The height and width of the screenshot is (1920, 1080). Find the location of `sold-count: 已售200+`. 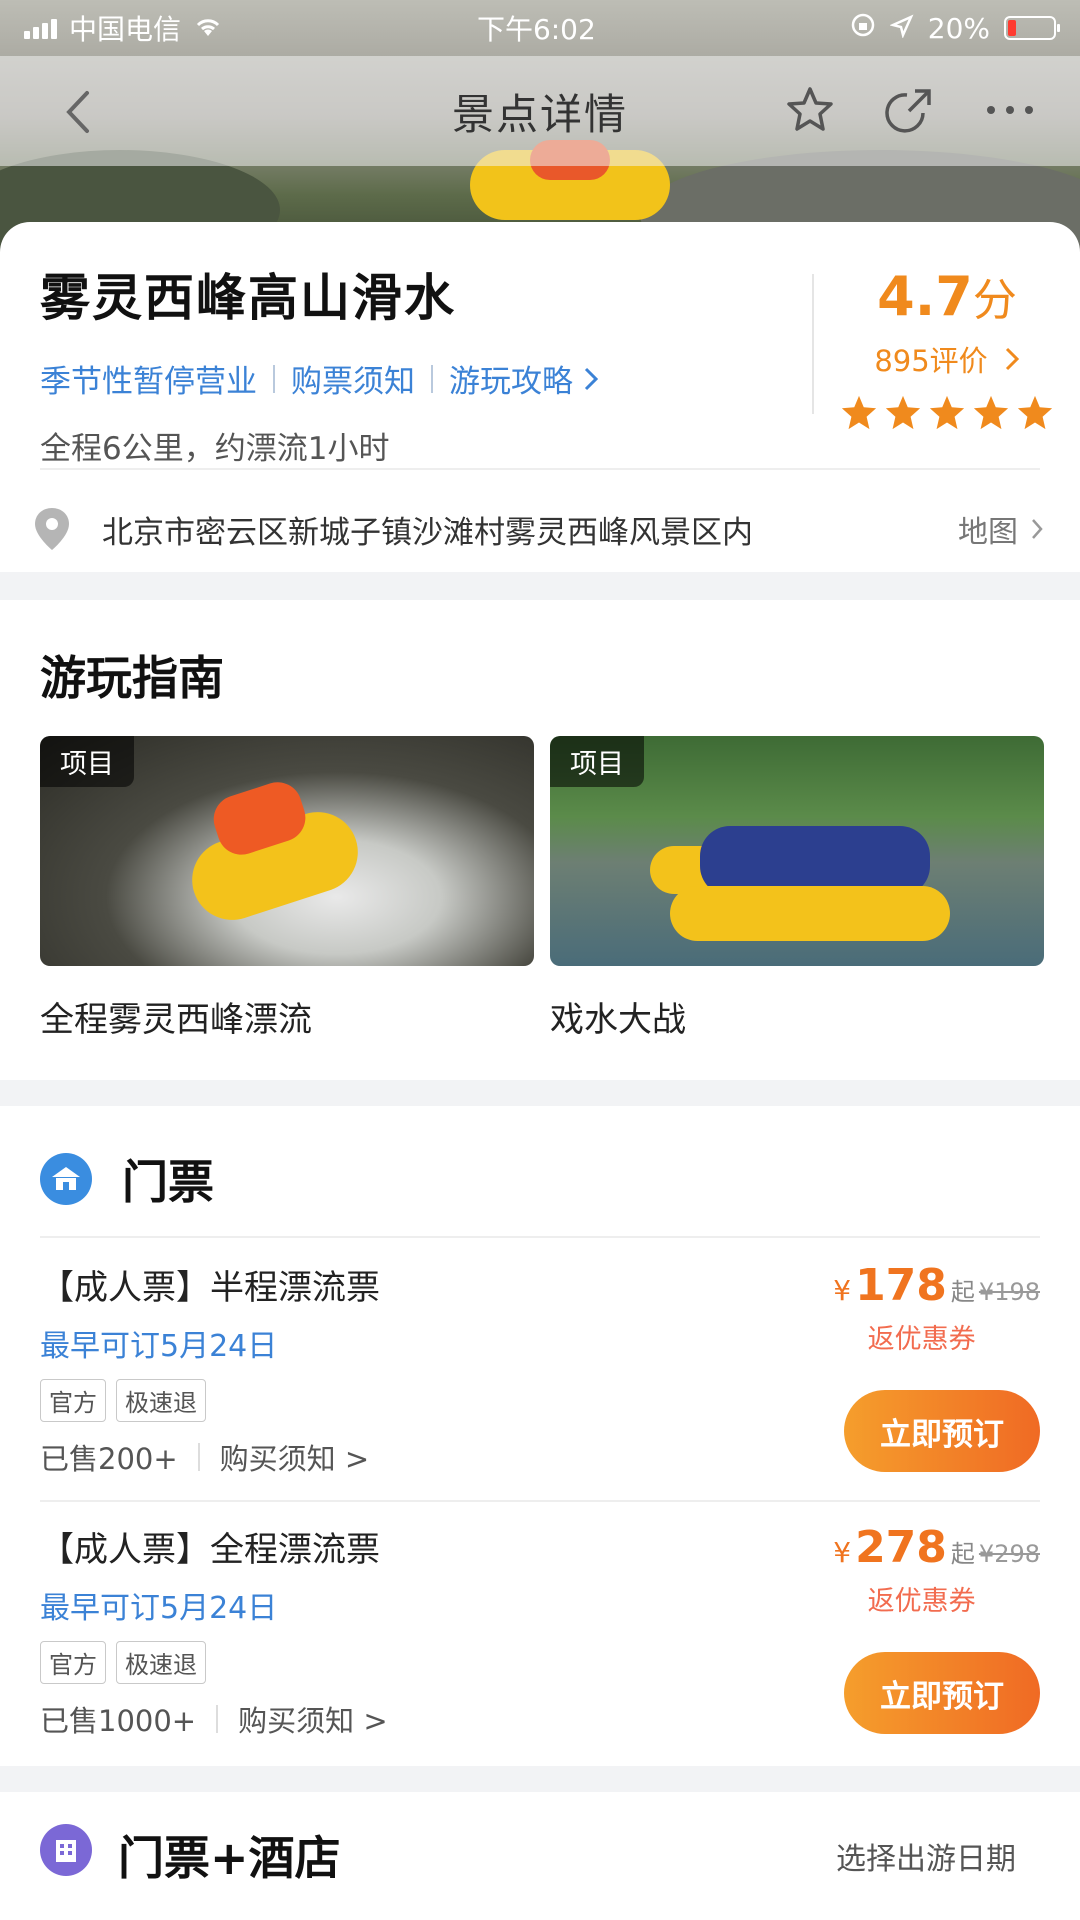

sold-count: 已售200+ is located at coordinates (109, 1459).